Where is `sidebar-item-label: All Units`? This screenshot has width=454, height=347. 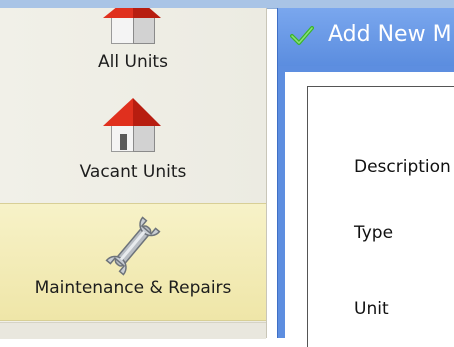
sidebar-item-label: All Units is located at coordinates (133, 62).